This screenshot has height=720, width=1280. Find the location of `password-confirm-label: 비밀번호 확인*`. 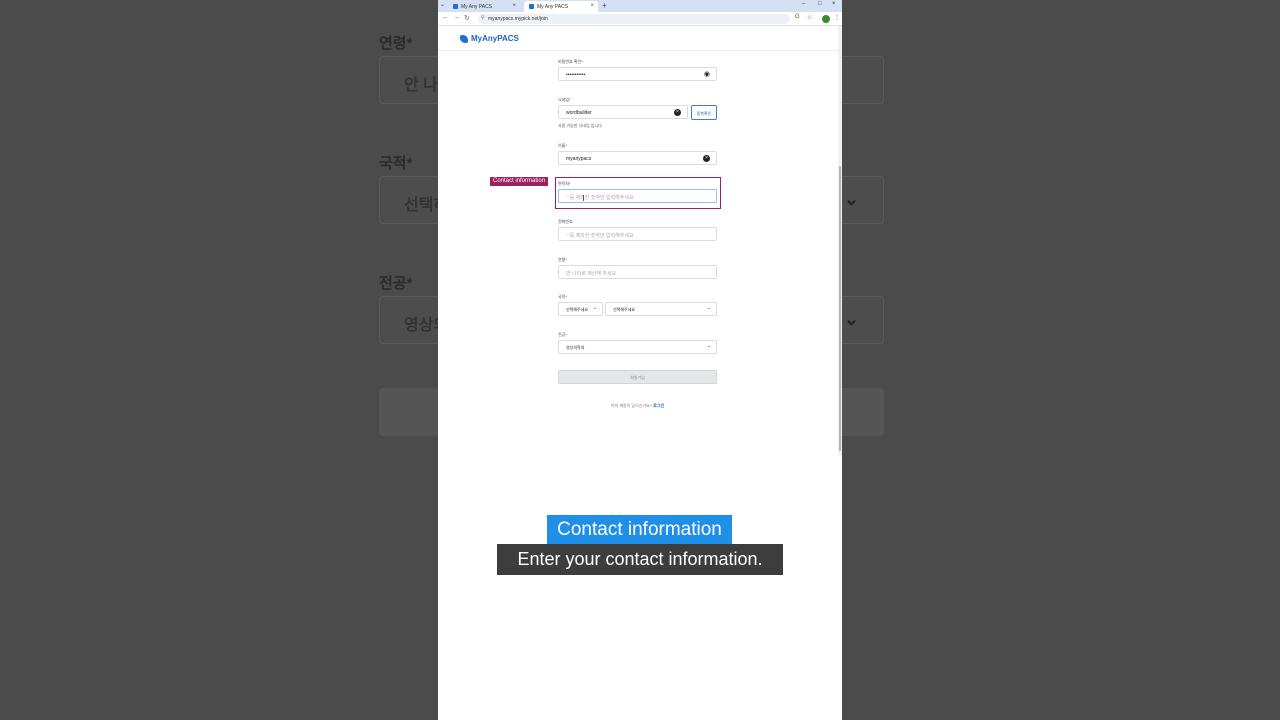

password-confirm-label: 비밀번호 확인* is located at coordinates (570, 61).